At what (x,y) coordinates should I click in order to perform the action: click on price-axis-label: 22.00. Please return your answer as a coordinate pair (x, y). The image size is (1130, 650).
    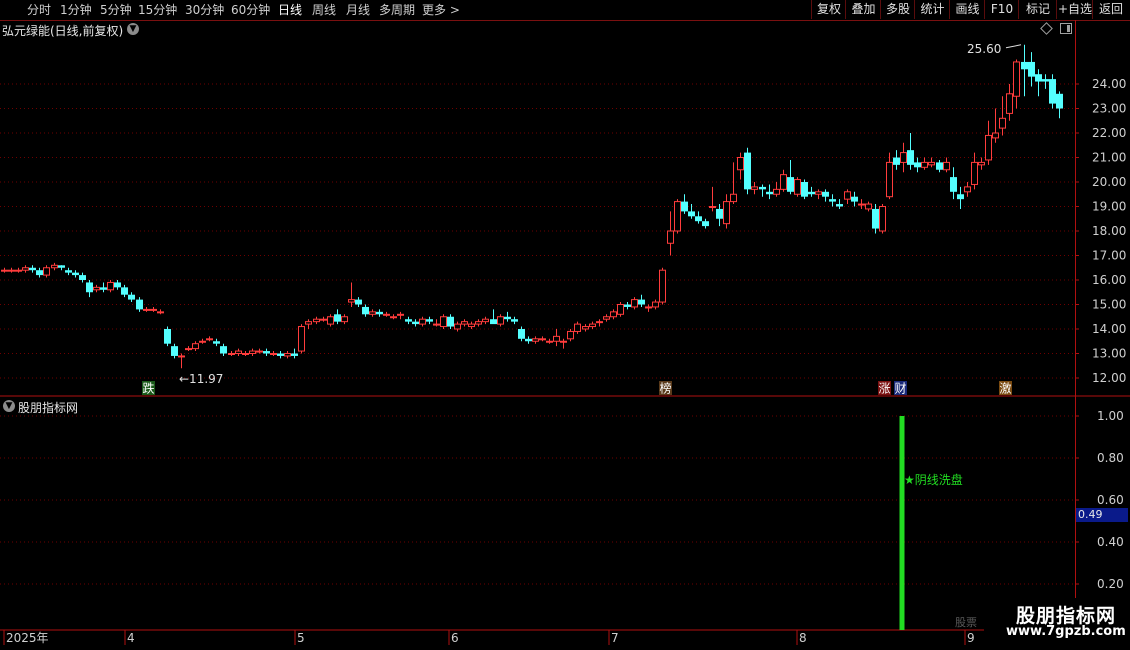
    Looking at the image, I should click on (1109, 133).